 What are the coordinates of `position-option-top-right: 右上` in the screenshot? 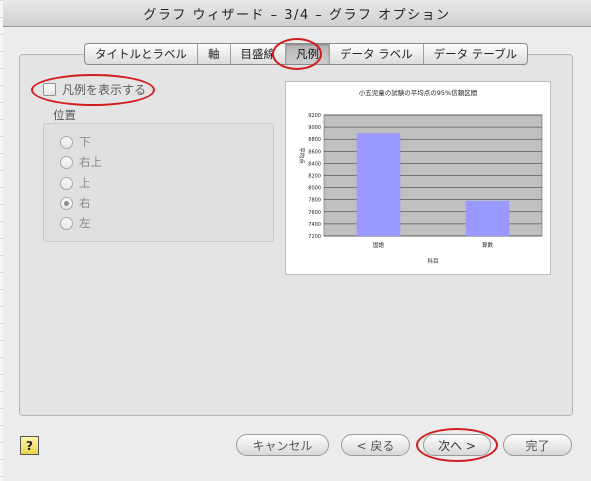 It's located at (81, 162).